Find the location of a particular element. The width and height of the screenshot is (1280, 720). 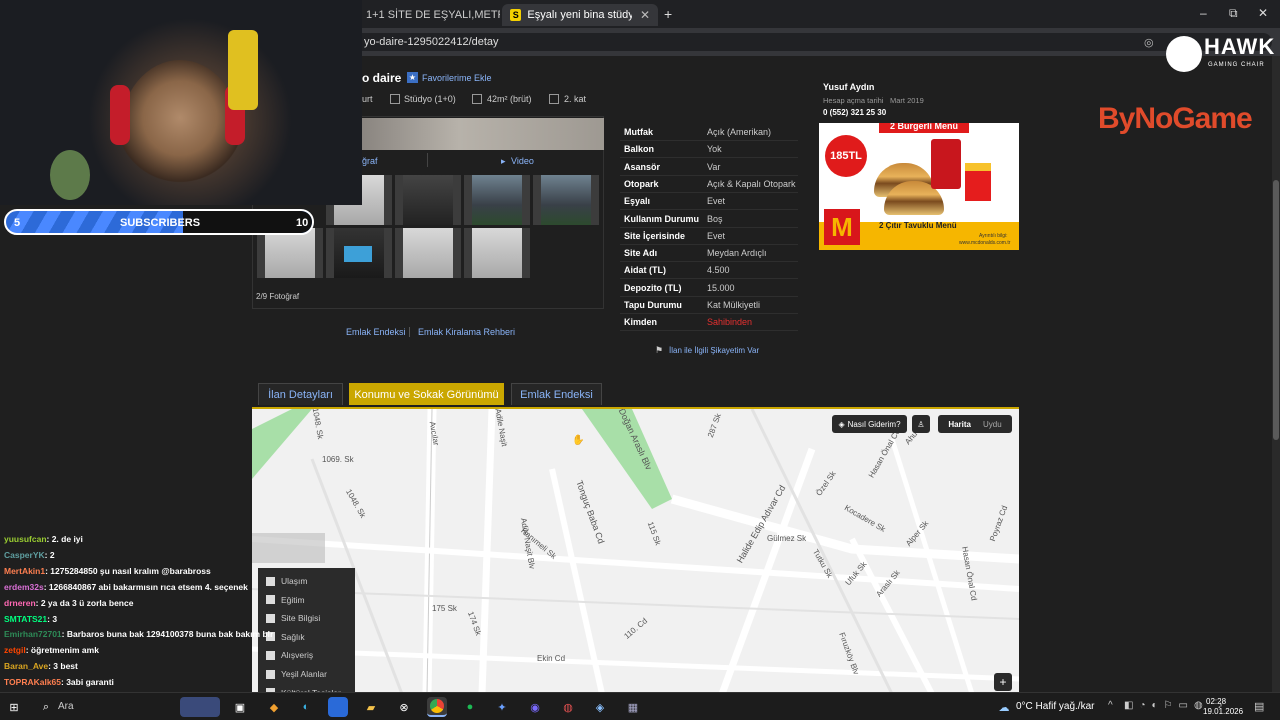

subscriber-label: SUBSCRIBERS is located at coordinates (160, 223).